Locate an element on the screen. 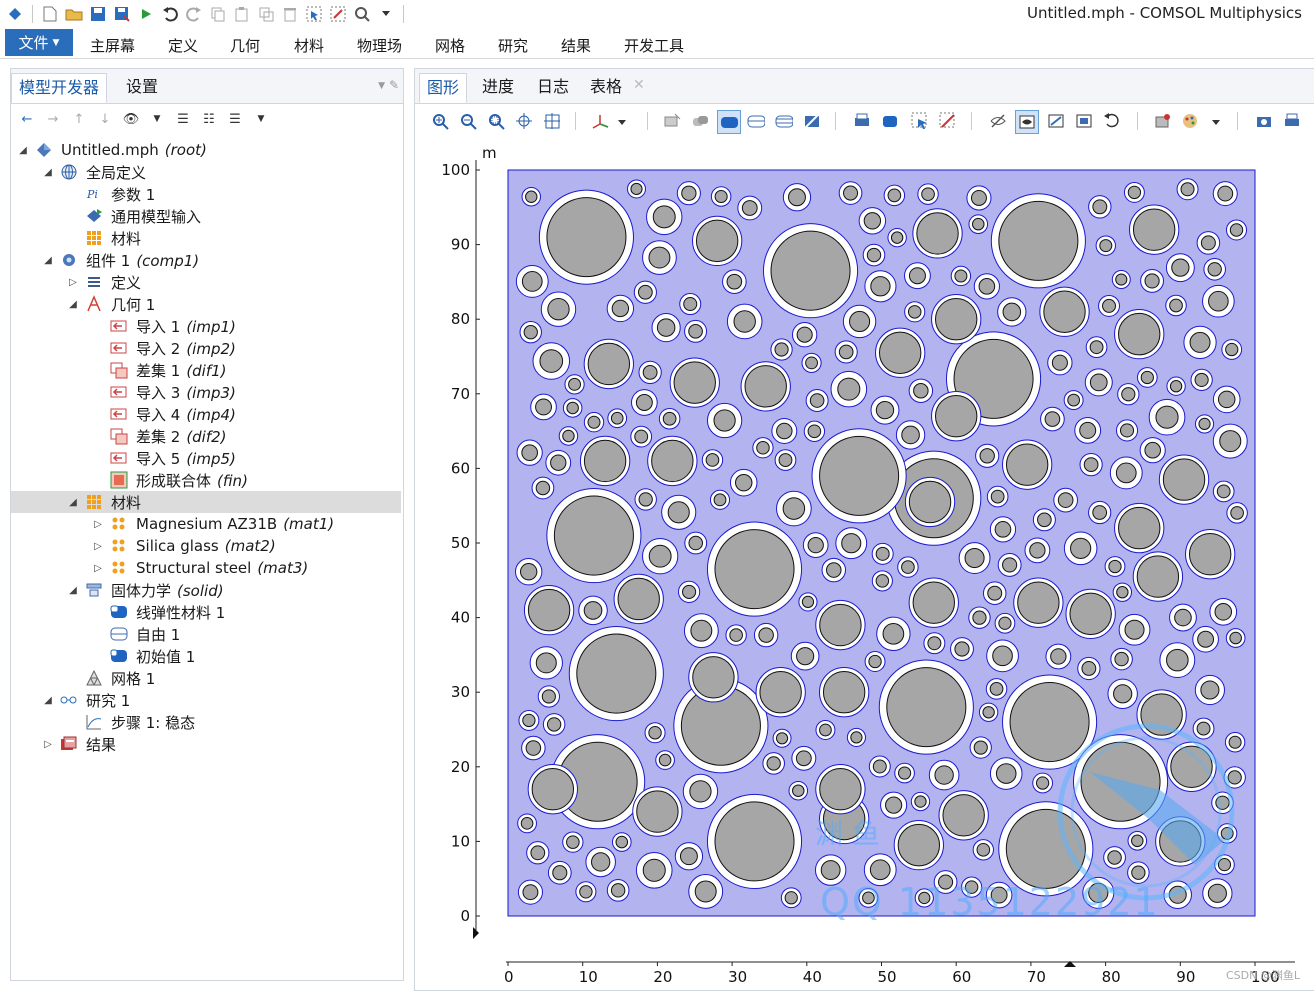 The height and width of the screenshot is (995, 1314). y-tick-label: 20 is located at coordinates (460, 767).